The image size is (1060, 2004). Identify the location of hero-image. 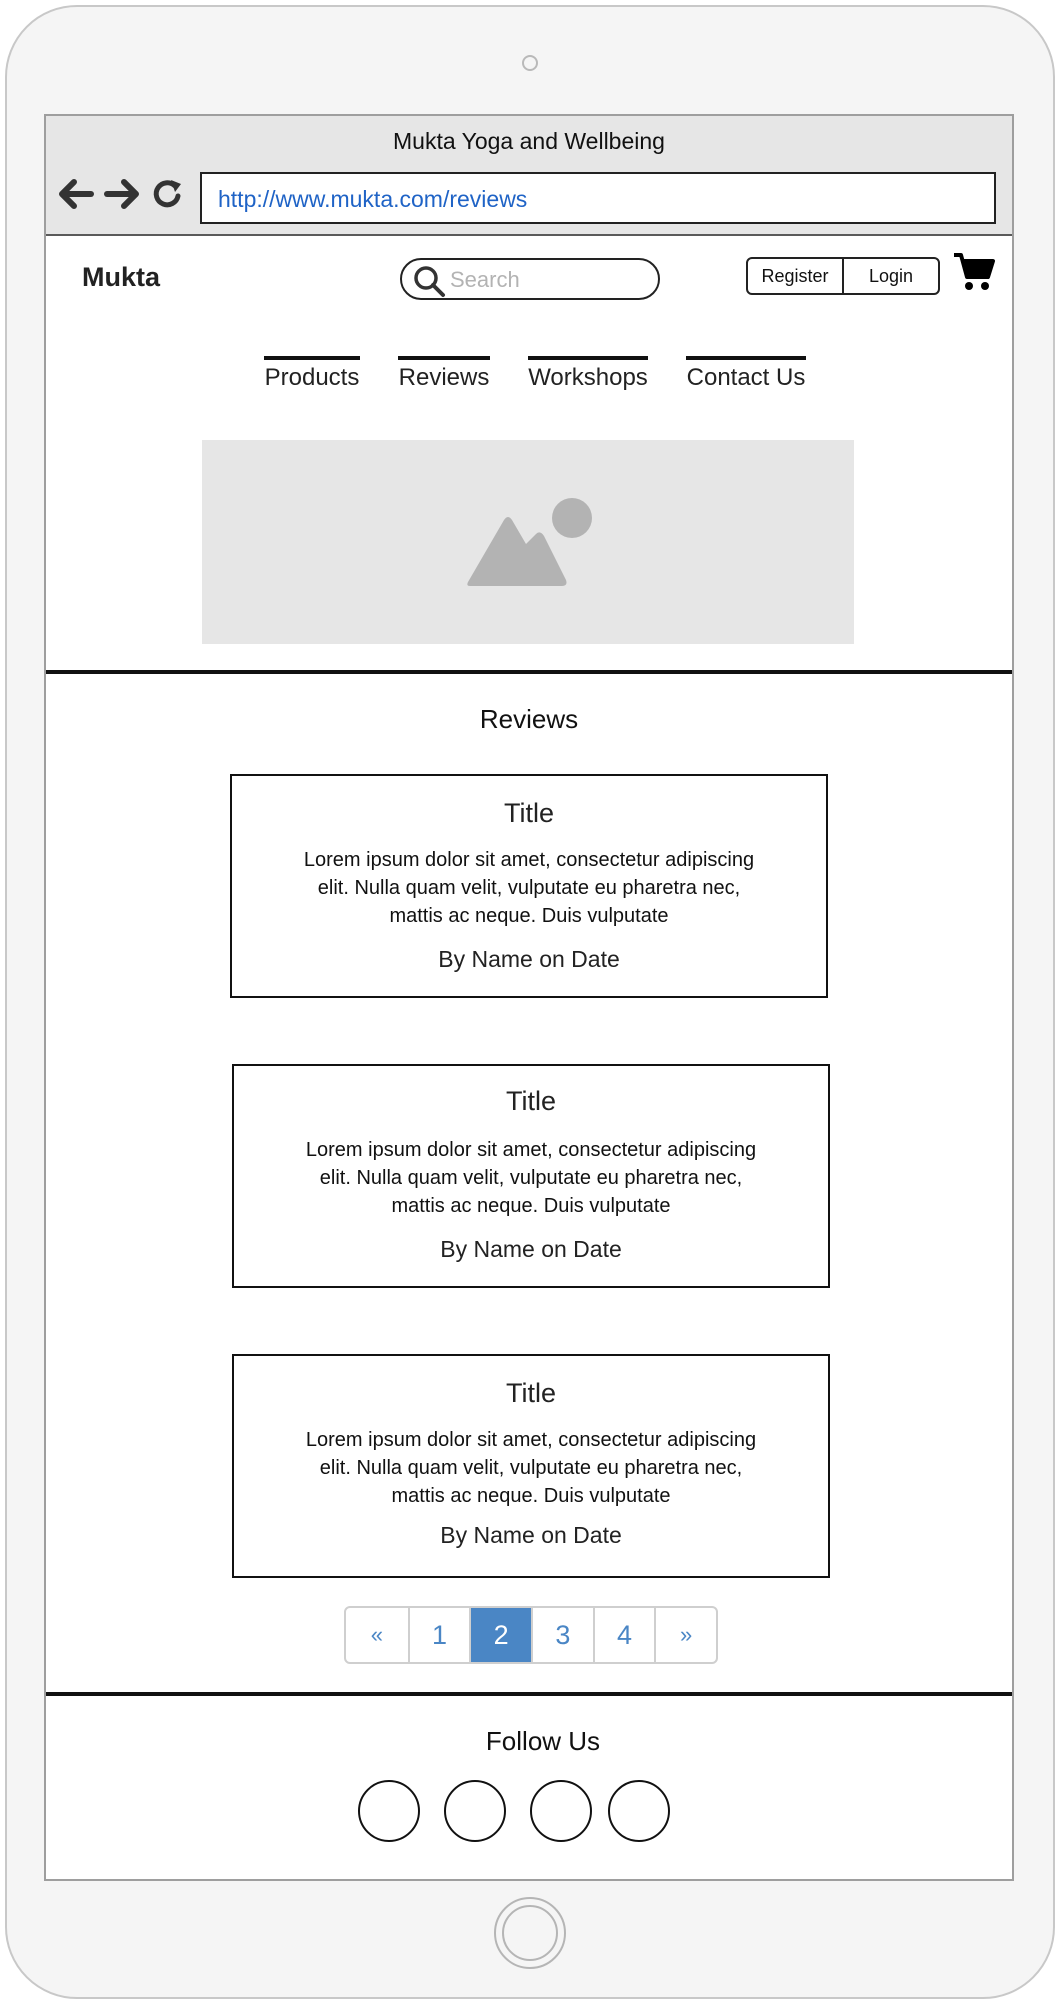
(528, 542).